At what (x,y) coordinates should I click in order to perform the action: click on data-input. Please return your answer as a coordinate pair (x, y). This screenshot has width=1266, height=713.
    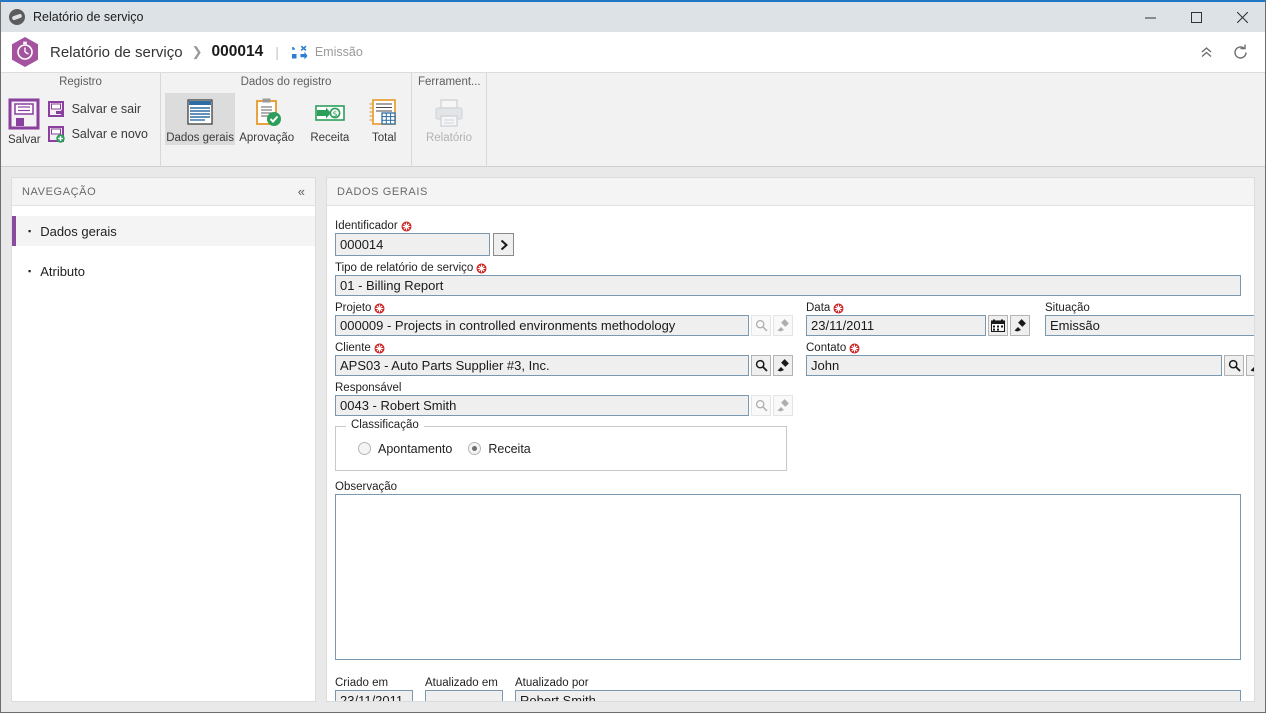
    Looking at the image, I should click on (896, 325).